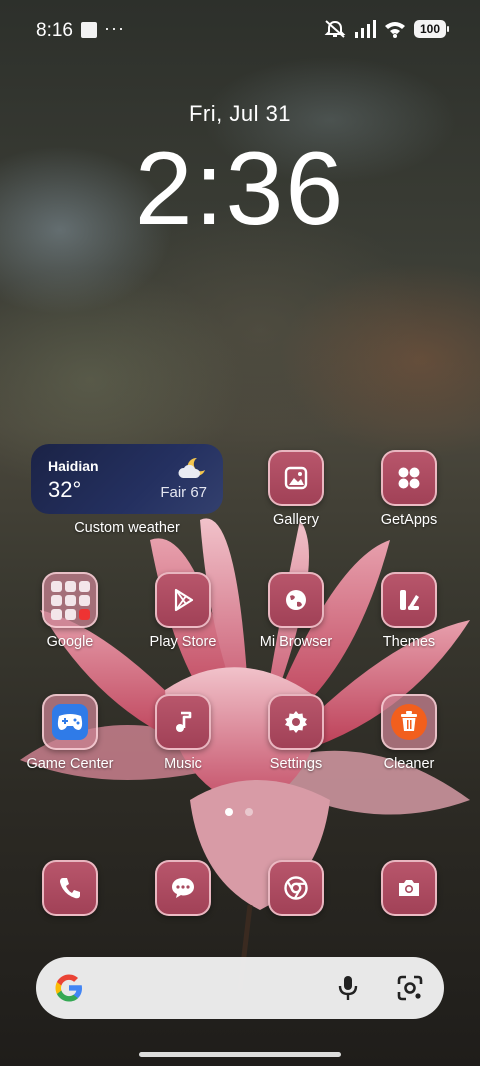 The image size is (480, 1066). I want to click on app-music: Music, so click(183, 733).